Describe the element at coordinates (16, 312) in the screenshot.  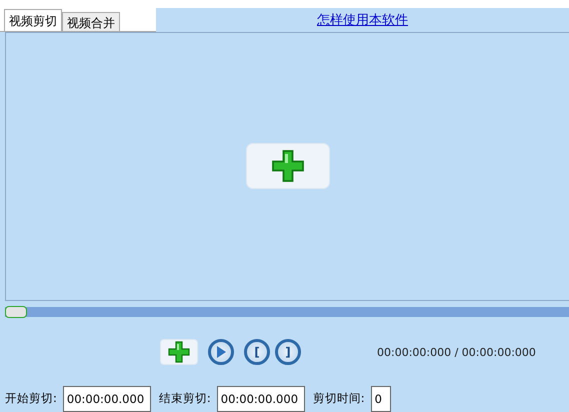
I see `slider-thumb` at that location.